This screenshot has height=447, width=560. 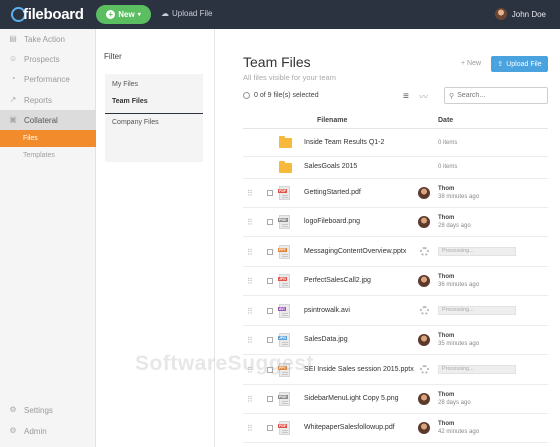 I want to click on sidebar-item-take-action: ▤ Take Action, so click(x=48, y=39).